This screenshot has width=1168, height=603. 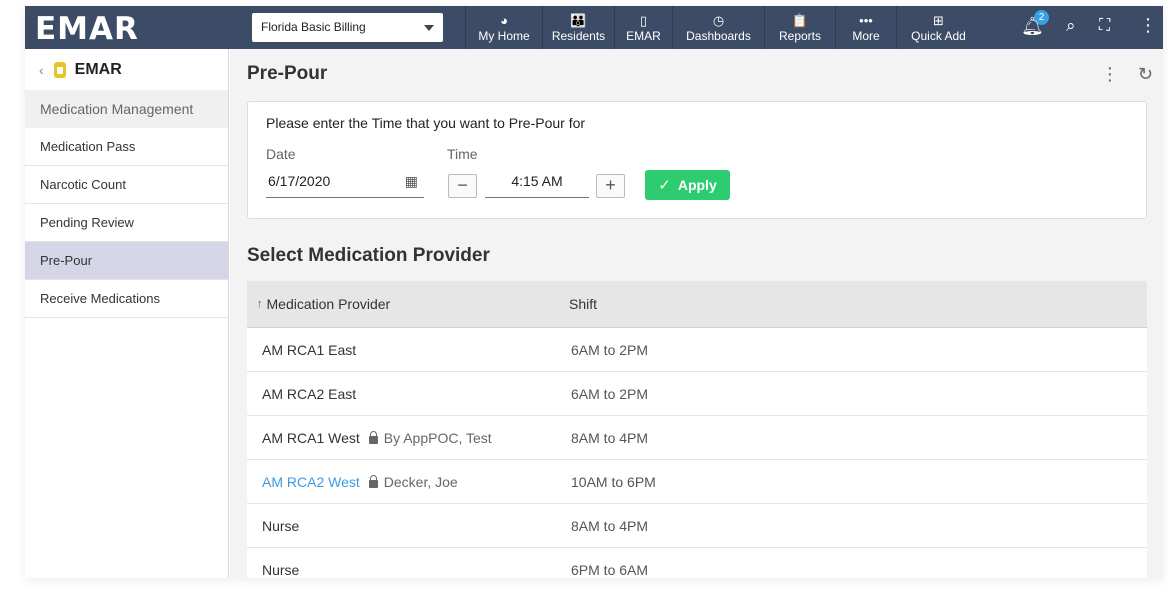 I want to click on sidebar-item-receive-medications: Receive Medications, so click(x=126, y=299).